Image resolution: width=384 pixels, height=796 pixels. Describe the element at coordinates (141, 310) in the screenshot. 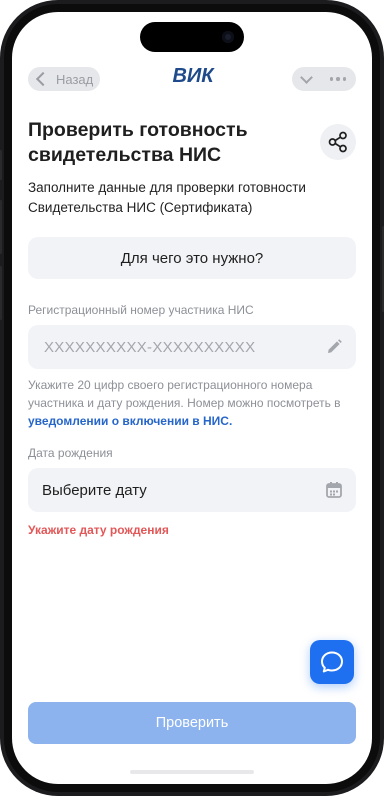

I see `reg-number-label: Регистрационный номер участника НИС` at that location.